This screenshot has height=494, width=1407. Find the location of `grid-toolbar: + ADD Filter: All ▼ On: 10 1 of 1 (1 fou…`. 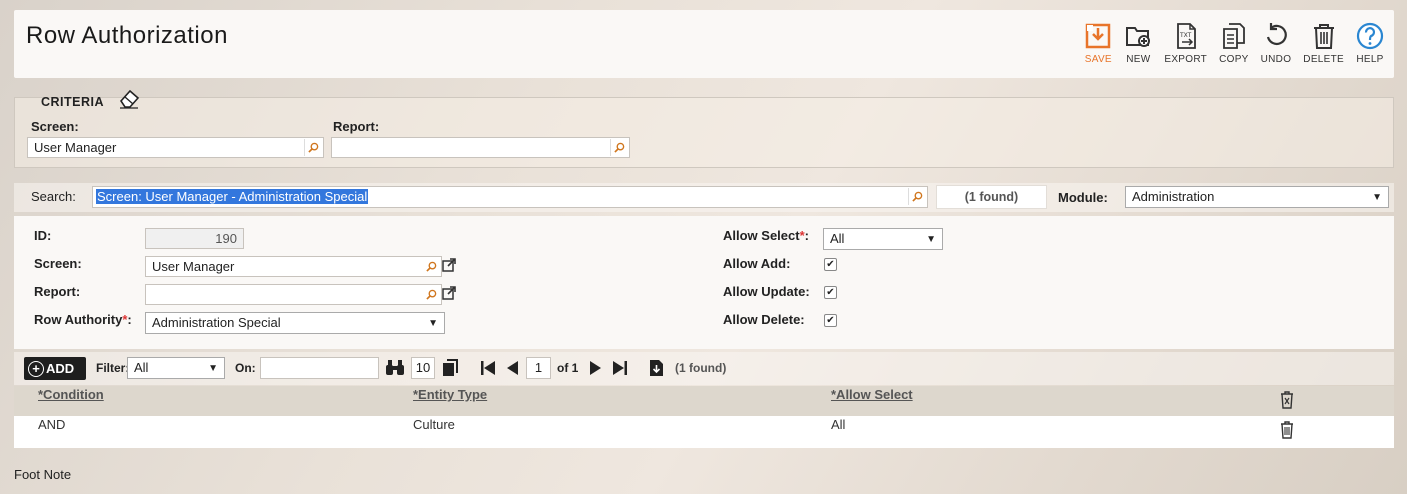

grid-toolbar: + ADD Filter: All ▼ On: 10 1 of 1 (1 fou… is located at coordinates (704, 368).